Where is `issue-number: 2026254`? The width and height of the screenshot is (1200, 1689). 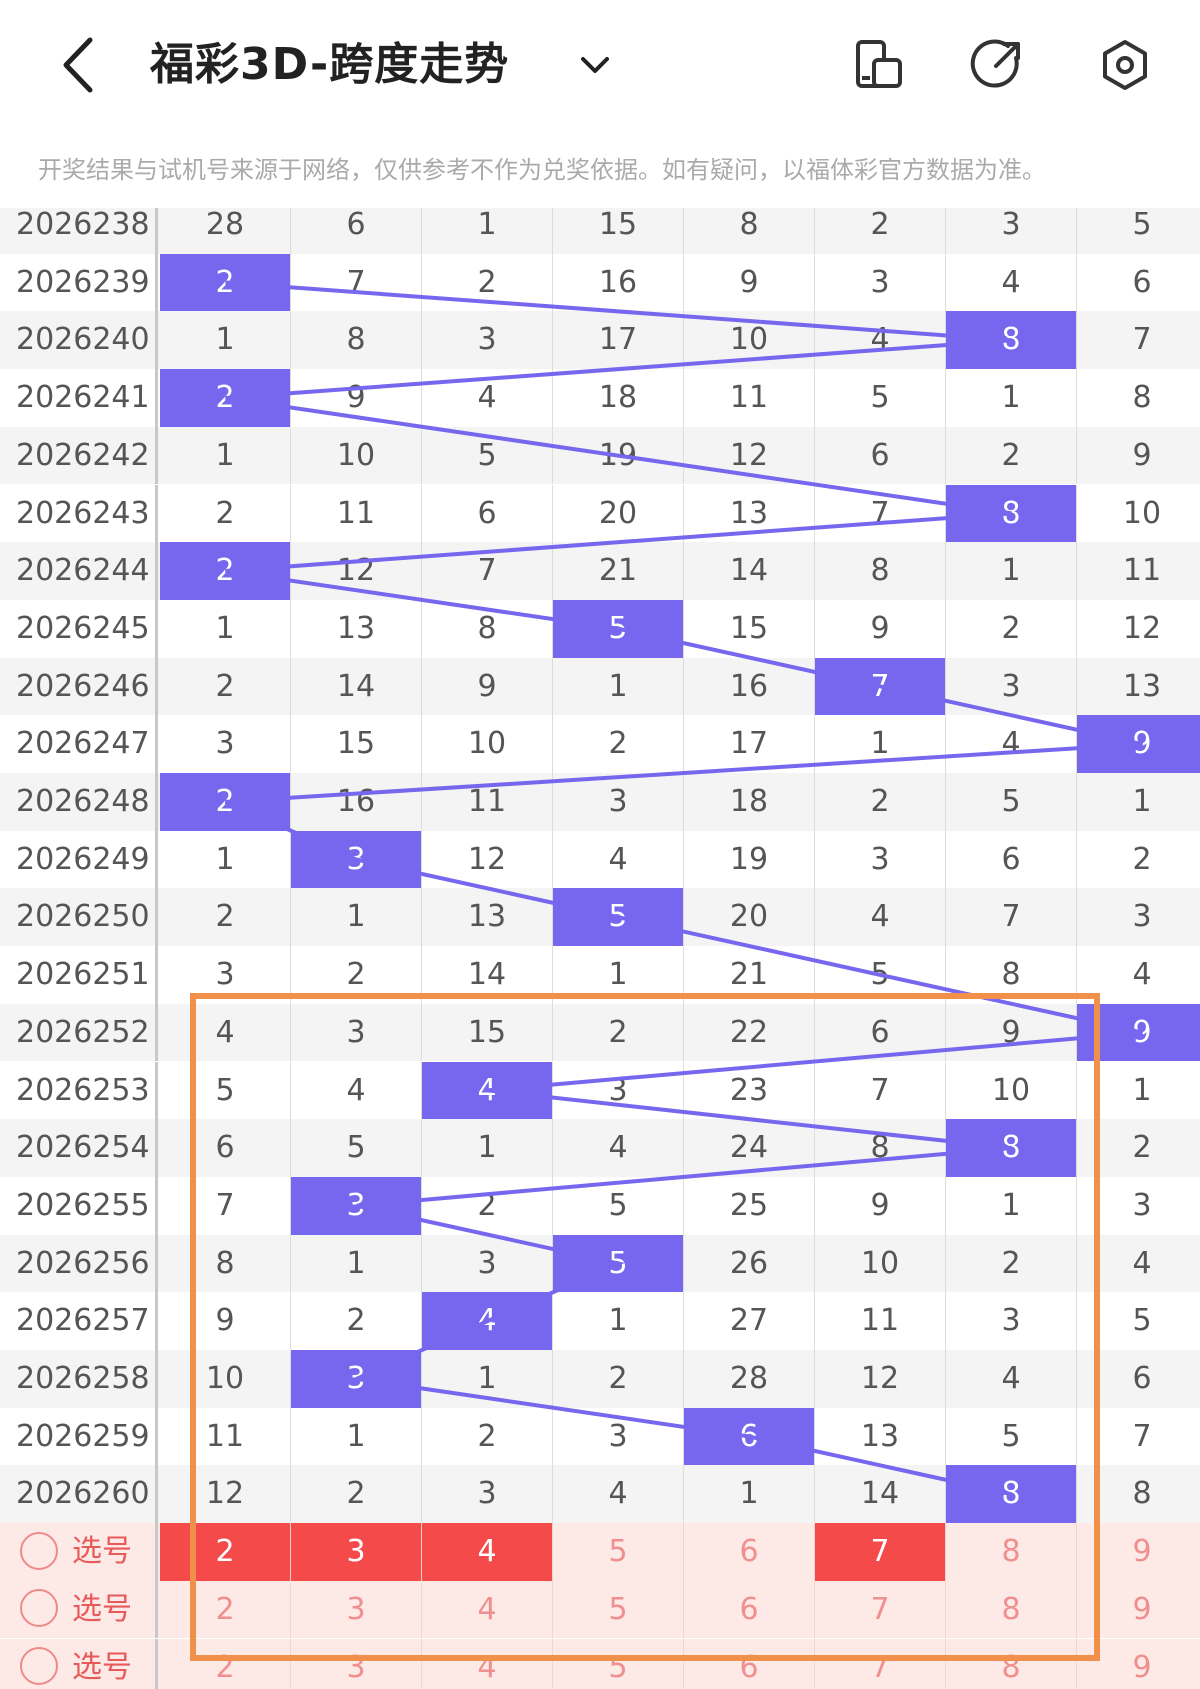
issue-number: 2026254 is located at coordinates (79, 1148).